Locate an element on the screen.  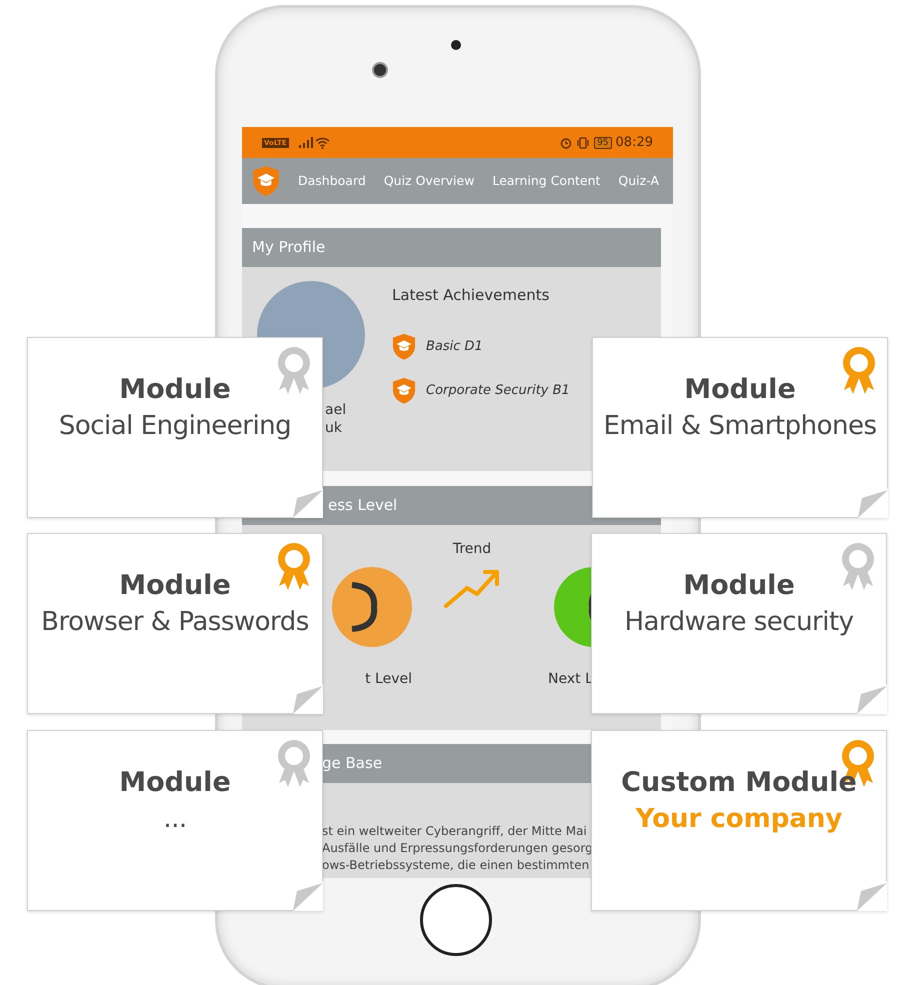
module-subtitle: Your company is located at coordinates (739, 819).